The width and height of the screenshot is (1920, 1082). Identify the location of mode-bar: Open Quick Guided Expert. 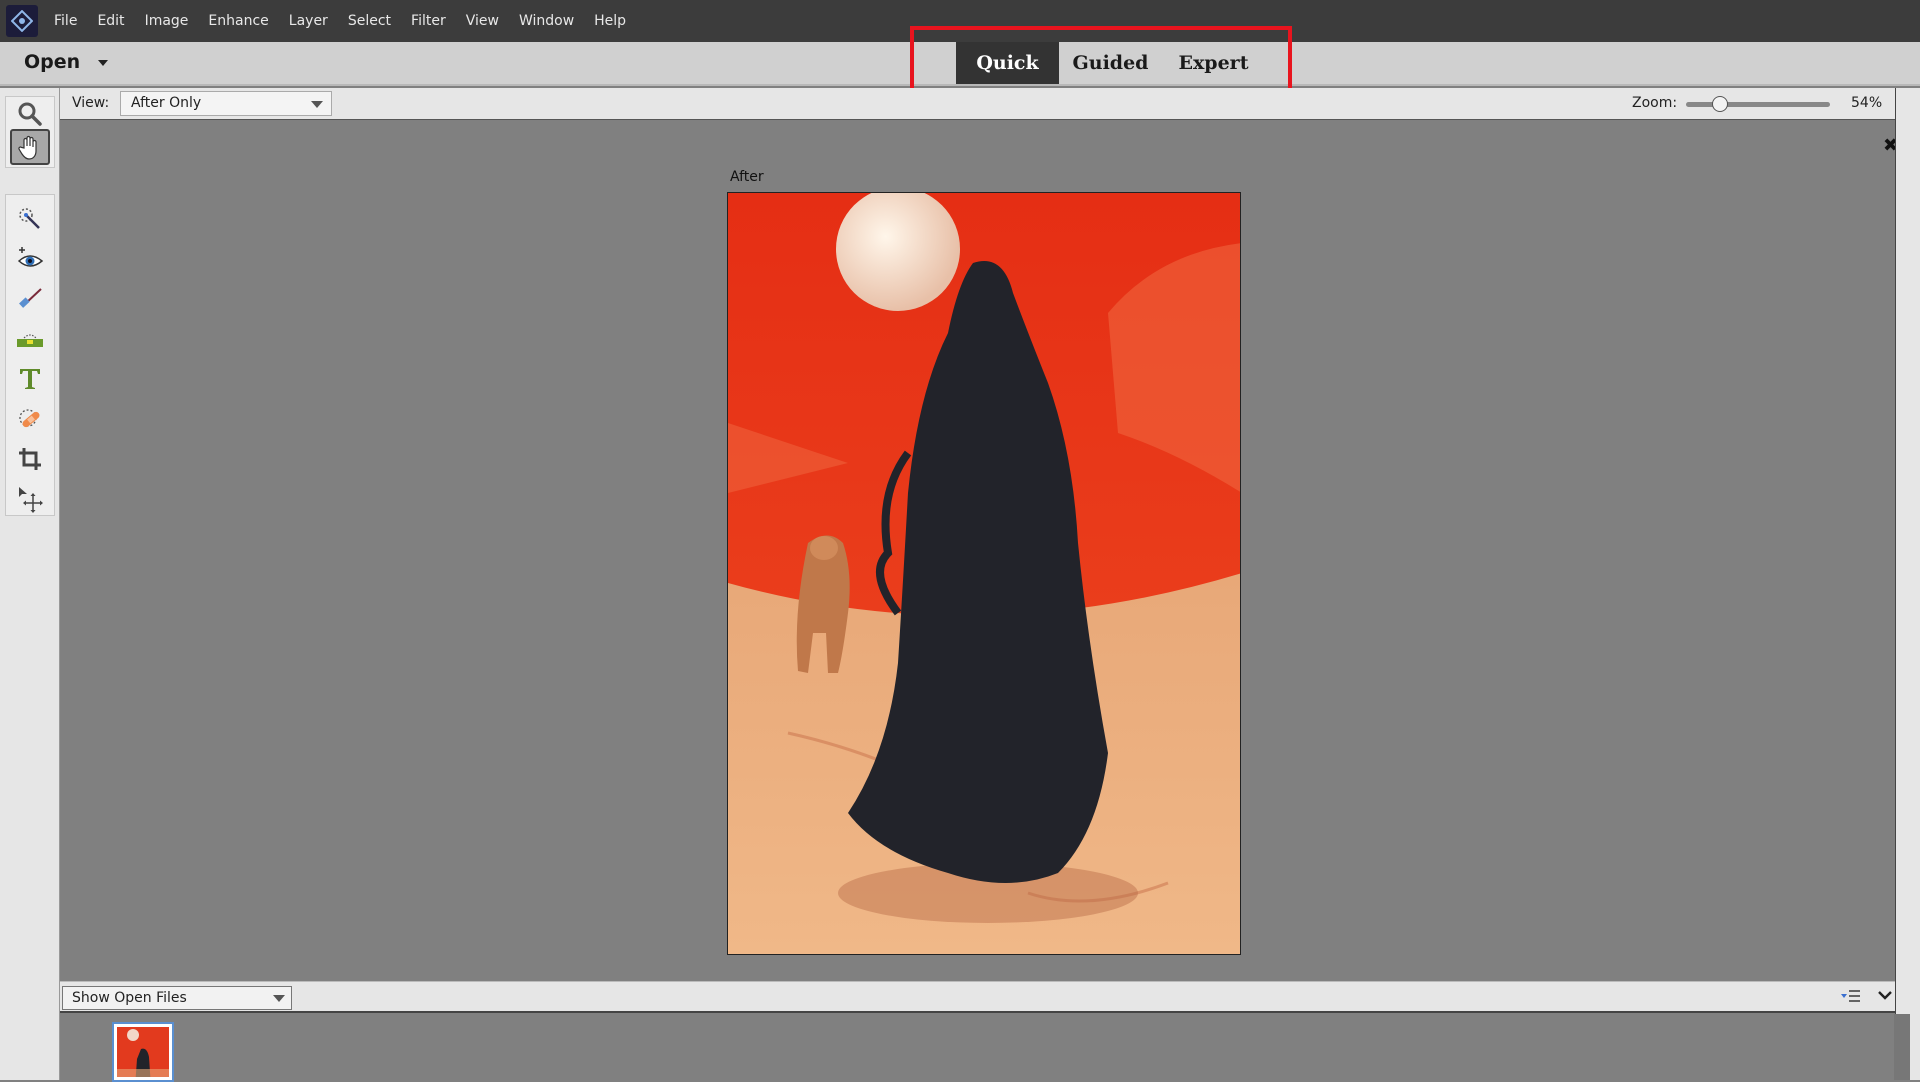
(960, 64).